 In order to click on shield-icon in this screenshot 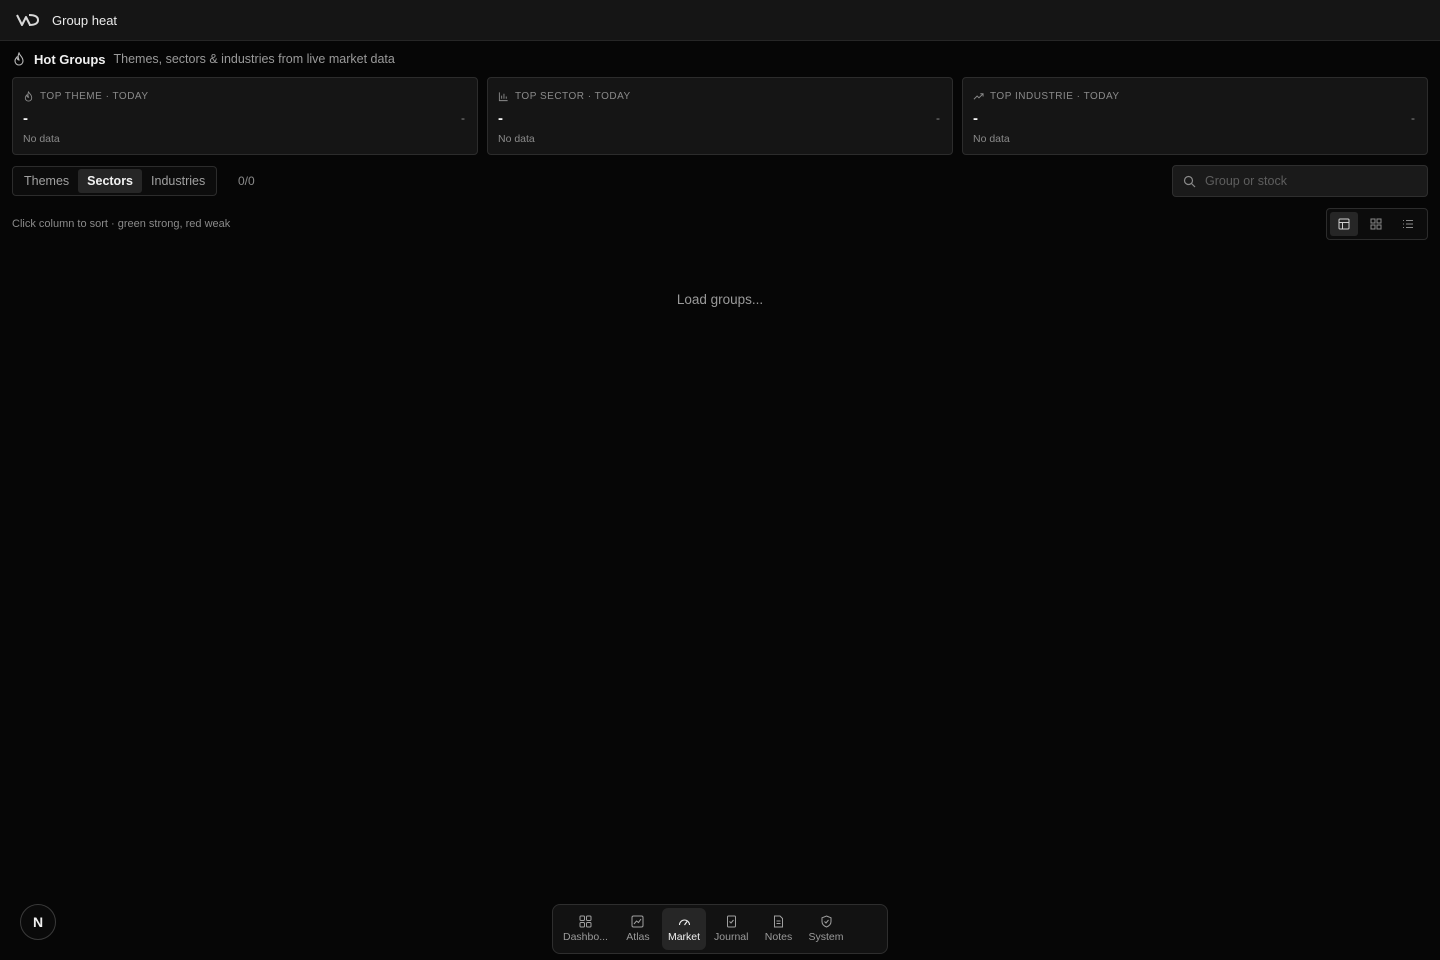, I will do `click(826, 921)`.